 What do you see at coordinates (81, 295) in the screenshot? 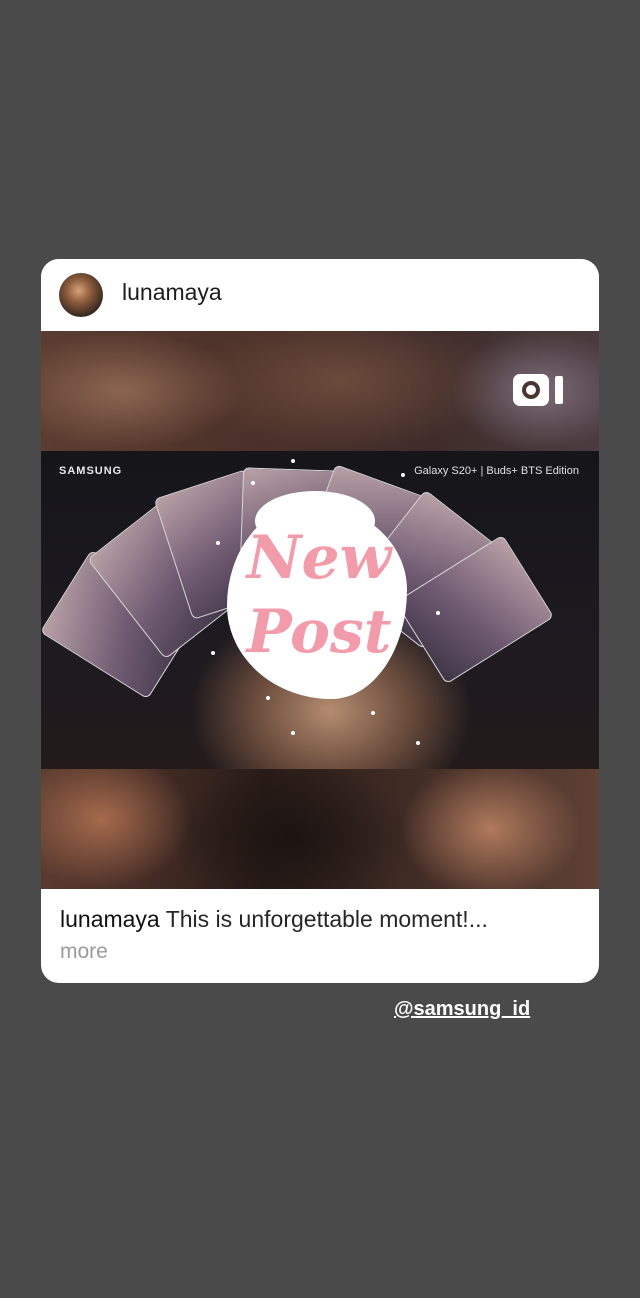
I see `avatar` at bounding box center [81, 295].